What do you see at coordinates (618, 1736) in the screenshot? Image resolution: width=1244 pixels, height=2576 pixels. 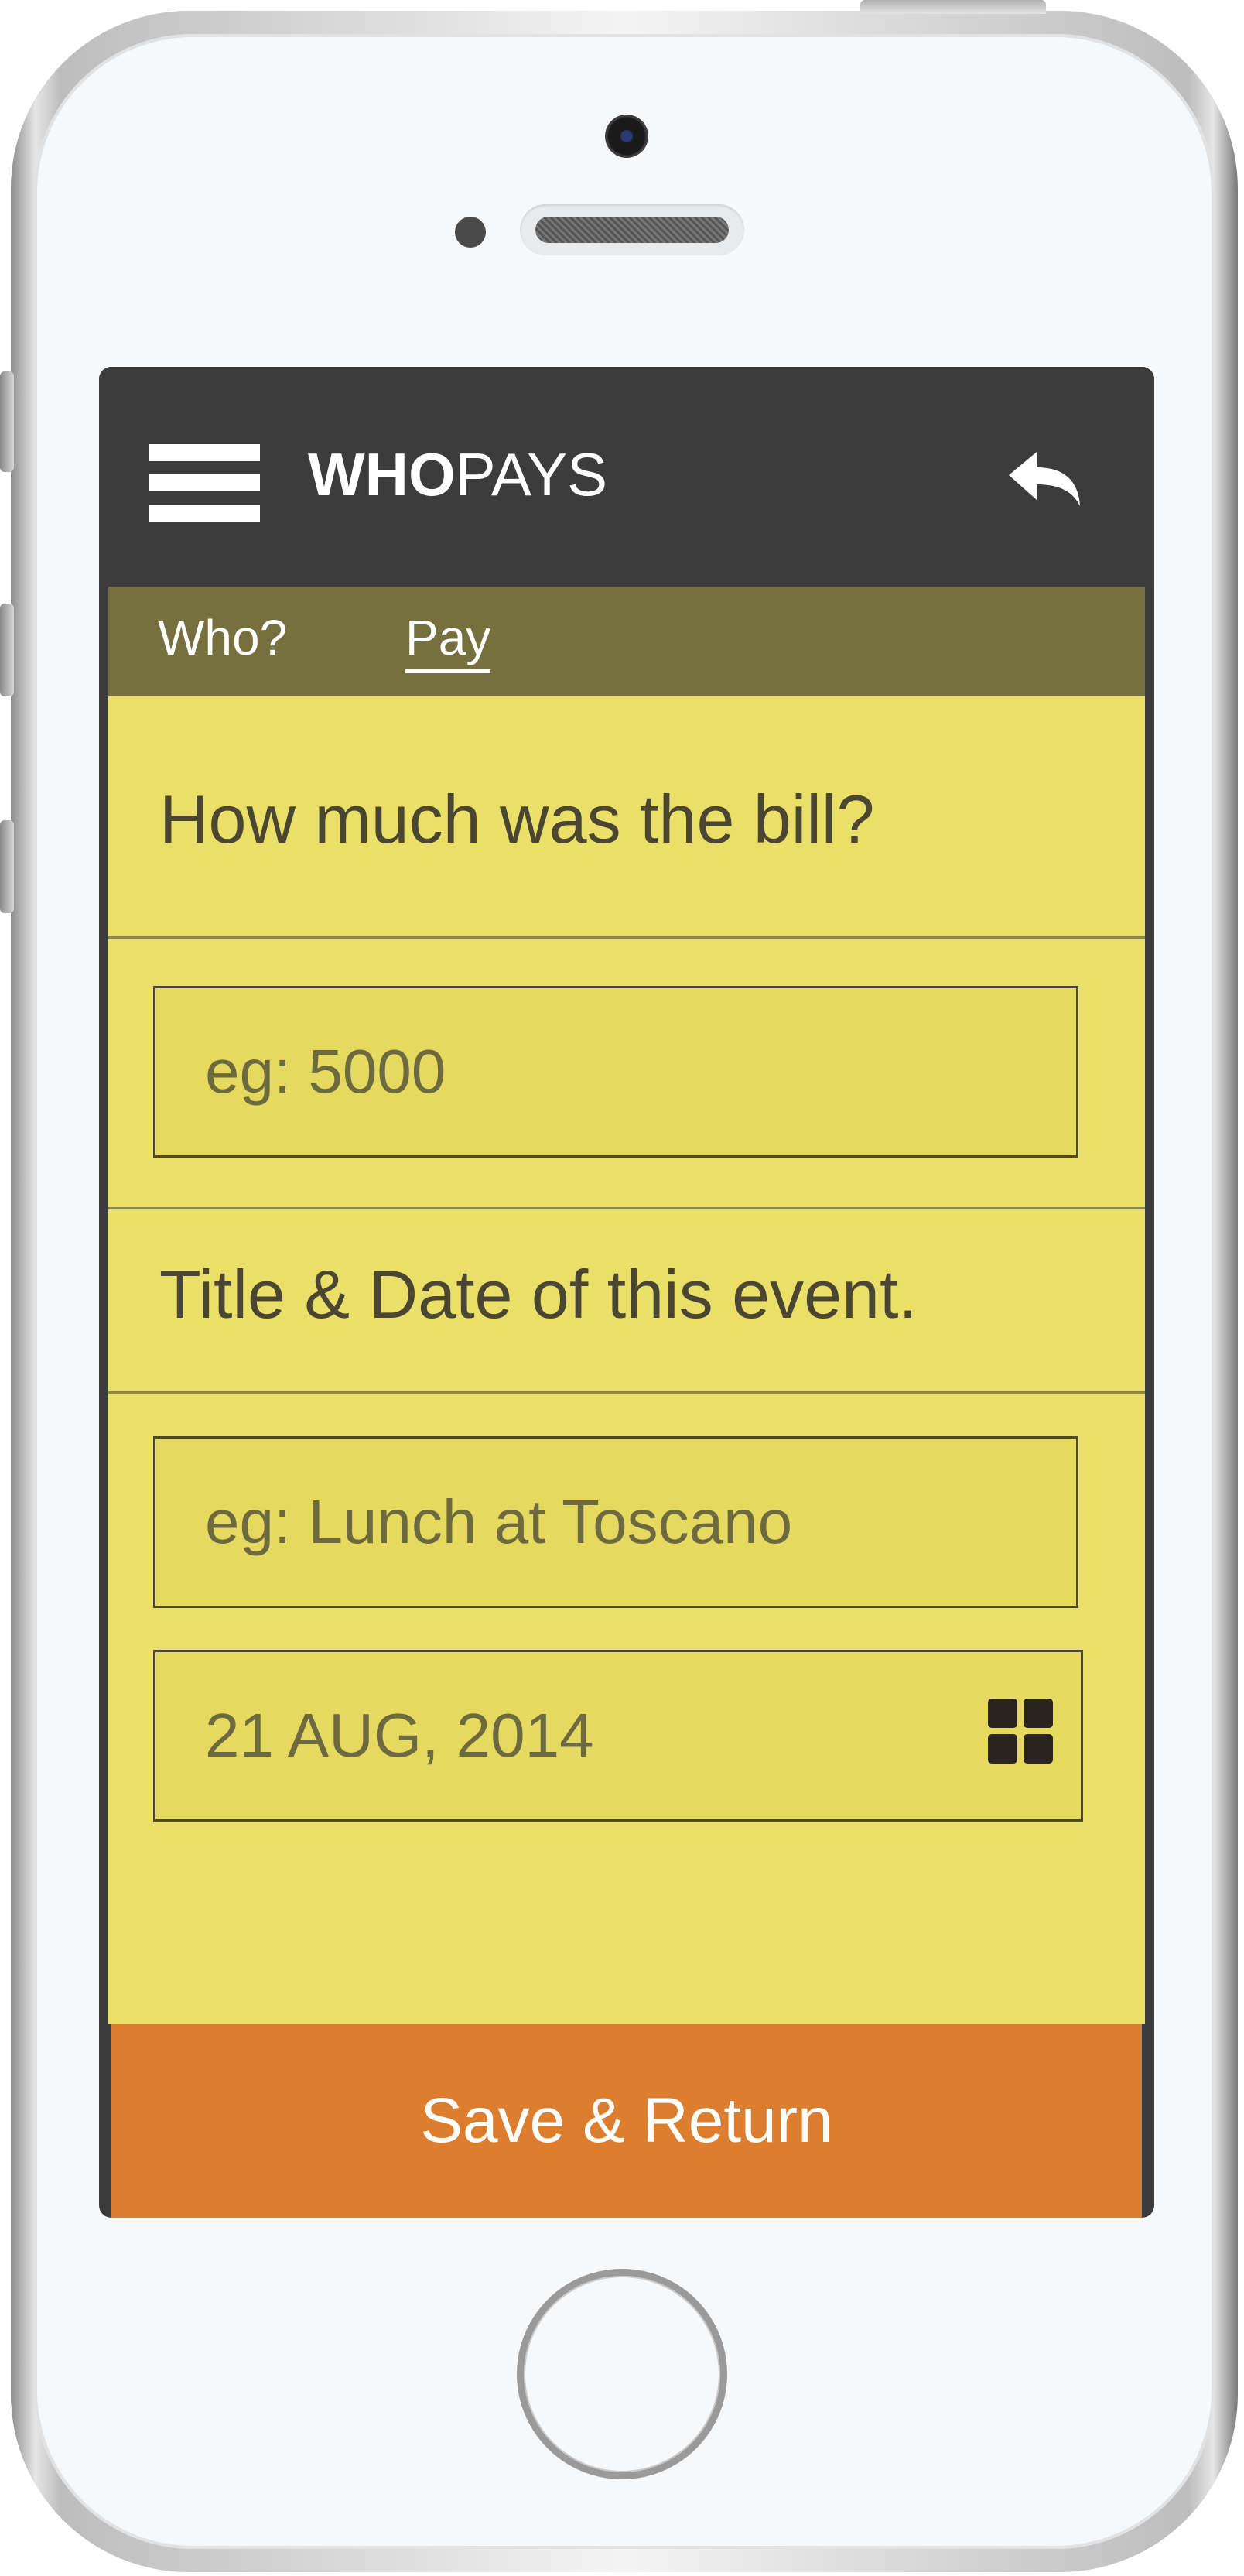 I see `event-date-field: 21 AUG, 2014` at bounding box center [618, 1736].